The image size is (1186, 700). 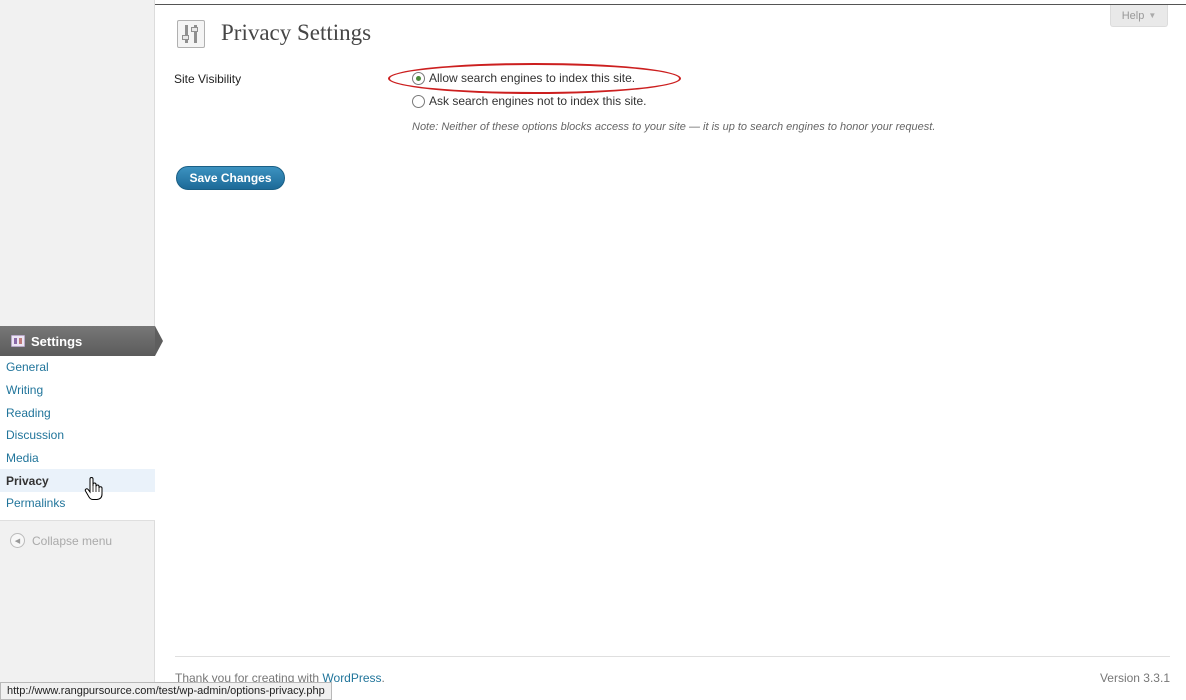 I want to click on save-changes-button: Save Changes, so click(x=230, y=178).